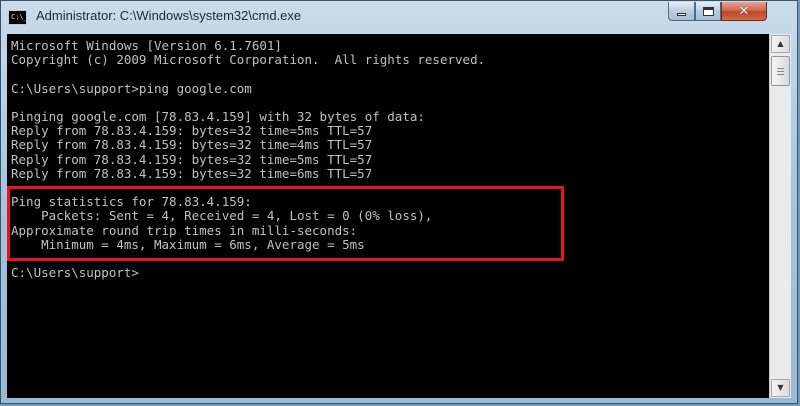  I want to click on scroll-thumb, so click(780, 71).